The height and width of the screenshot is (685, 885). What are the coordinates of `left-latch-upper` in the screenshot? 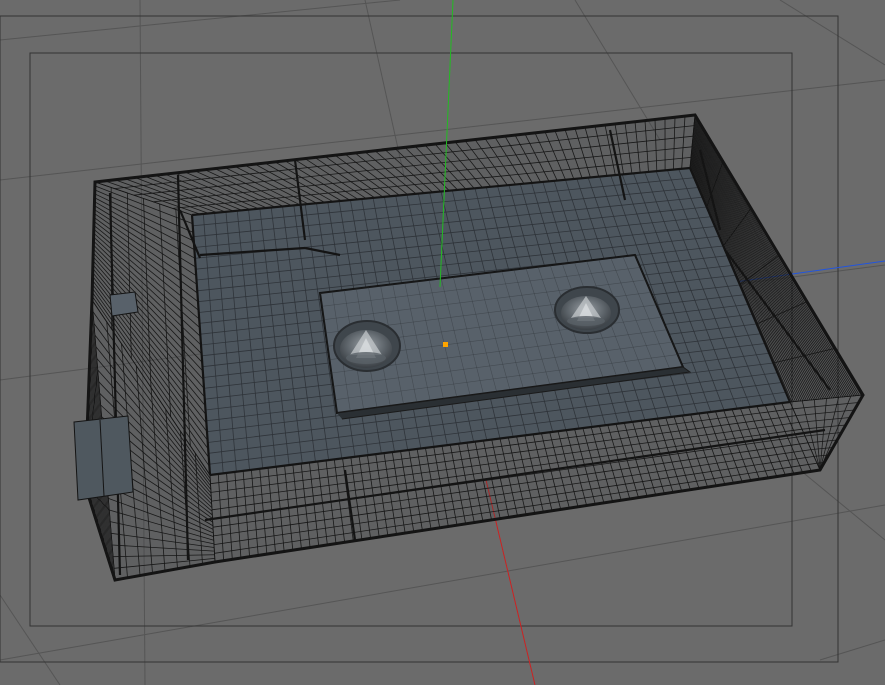 It's located at (124, 304).